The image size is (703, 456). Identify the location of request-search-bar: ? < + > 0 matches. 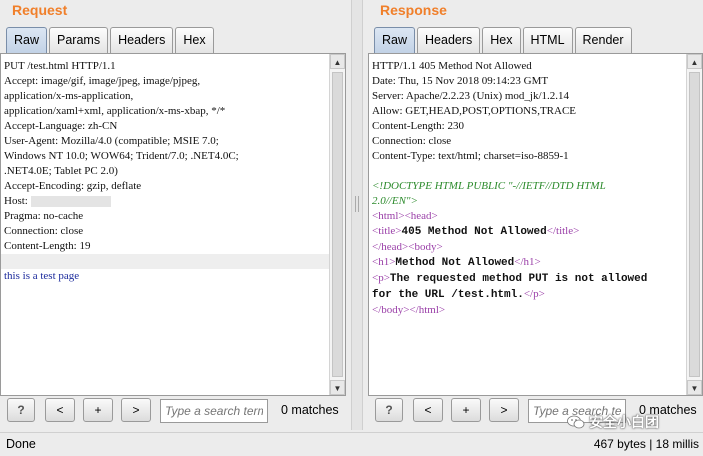
(174, 411).